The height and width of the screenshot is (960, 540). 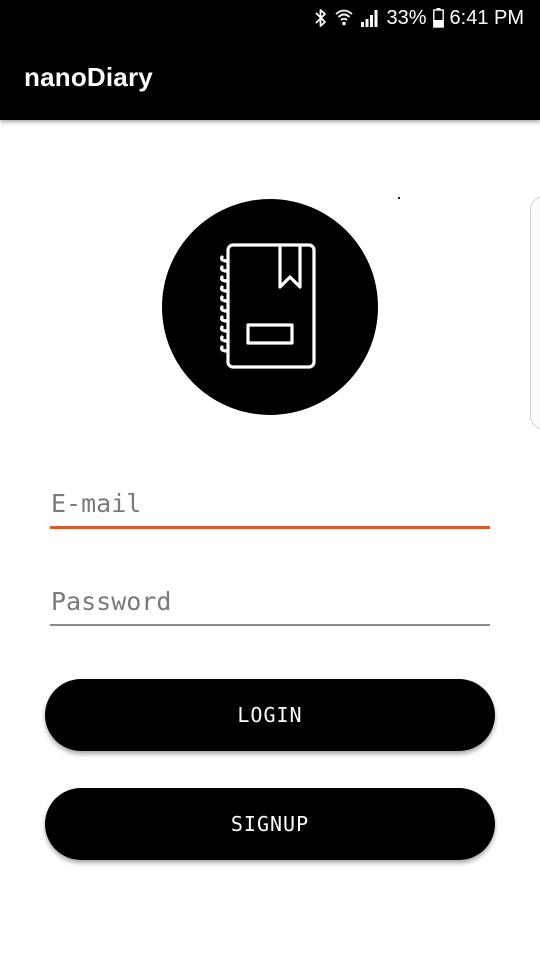 I want to click on status-icons: 33% 6:41 PM, so click(x=419, y=18).